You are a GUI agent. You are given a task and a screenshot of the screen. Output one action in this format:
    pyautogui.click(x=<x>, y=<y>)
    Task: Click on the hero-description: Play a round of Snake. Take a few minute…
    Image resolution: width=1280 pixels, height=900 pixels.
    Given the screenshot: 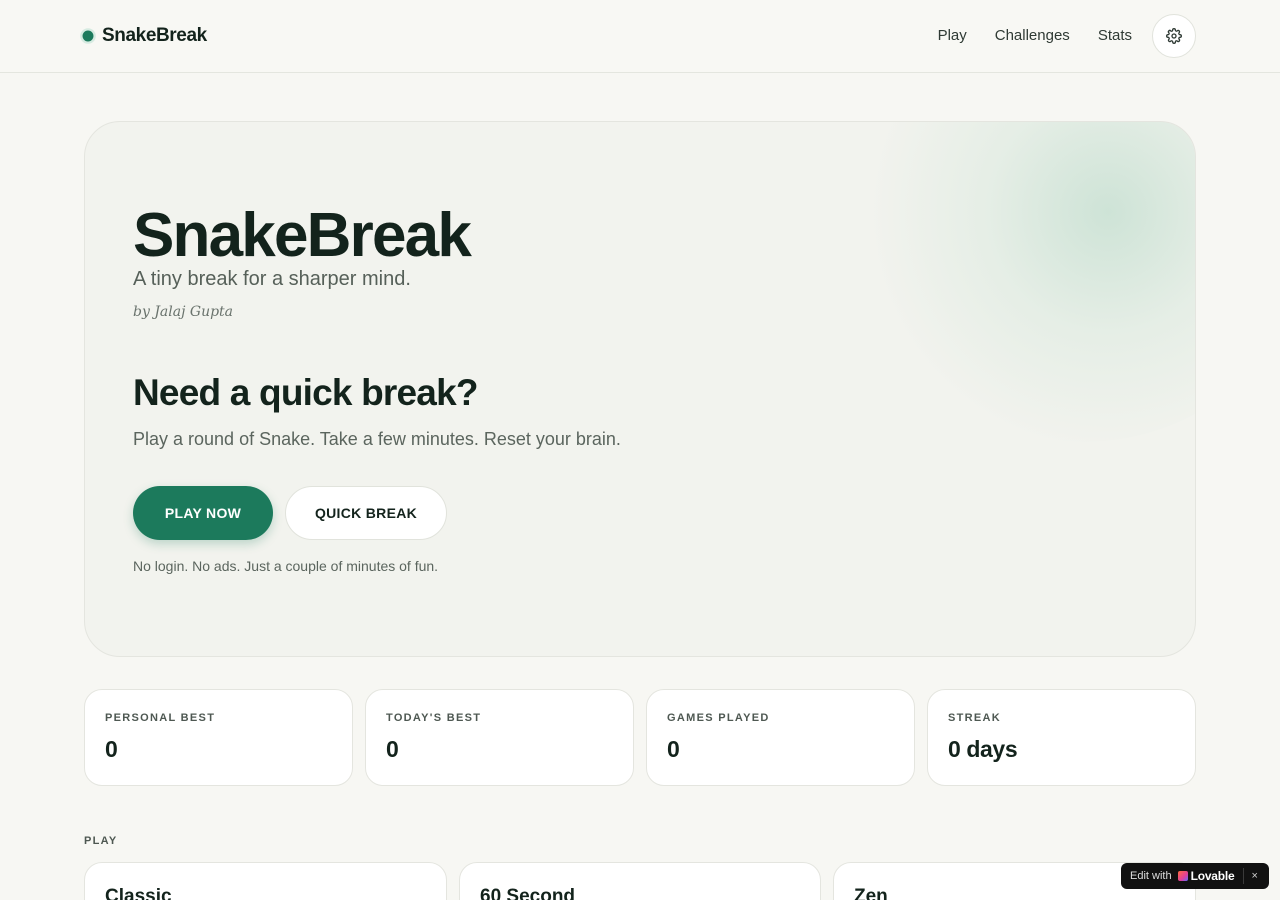 What is the action you would take?
    pyautogui.click(x=377, y=439)
    